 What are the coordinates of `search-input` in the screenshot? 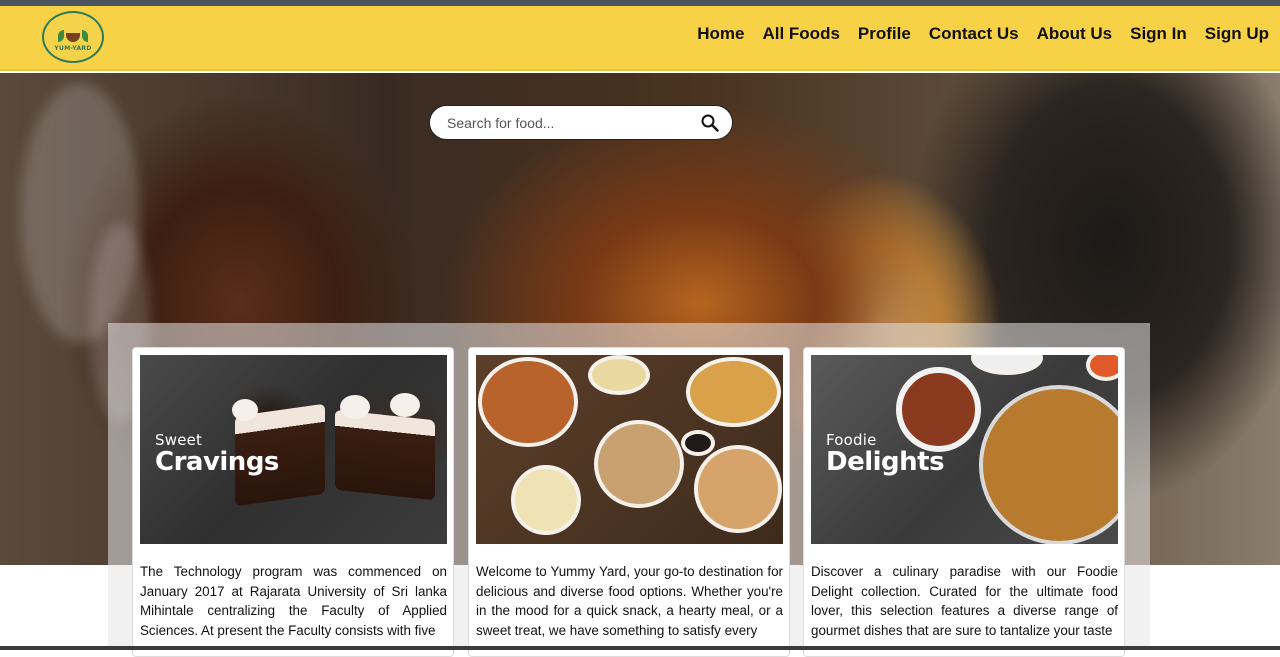 It's located at (573, 122).